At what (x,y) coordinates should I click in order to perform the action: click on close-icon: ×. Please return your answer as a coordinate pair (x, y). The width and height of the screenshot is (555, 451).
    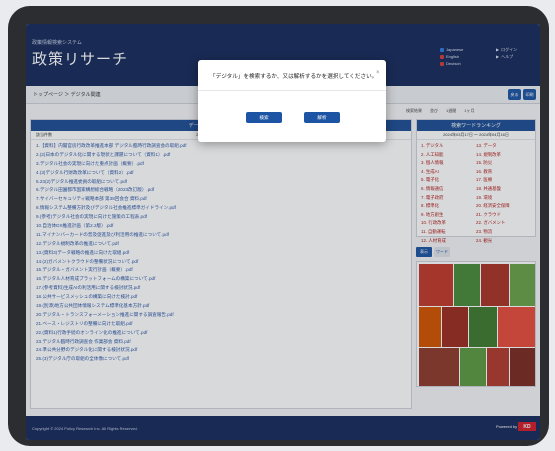
    Looking at the image, I should click on (378, 73).